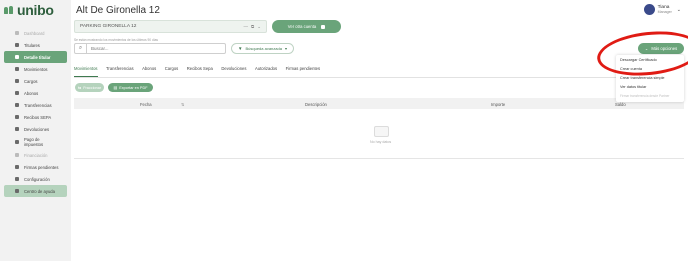 This screenshot has height=261, width=688. I want to click on sidebar-item-label: Devoluciones, so click(37, 129).